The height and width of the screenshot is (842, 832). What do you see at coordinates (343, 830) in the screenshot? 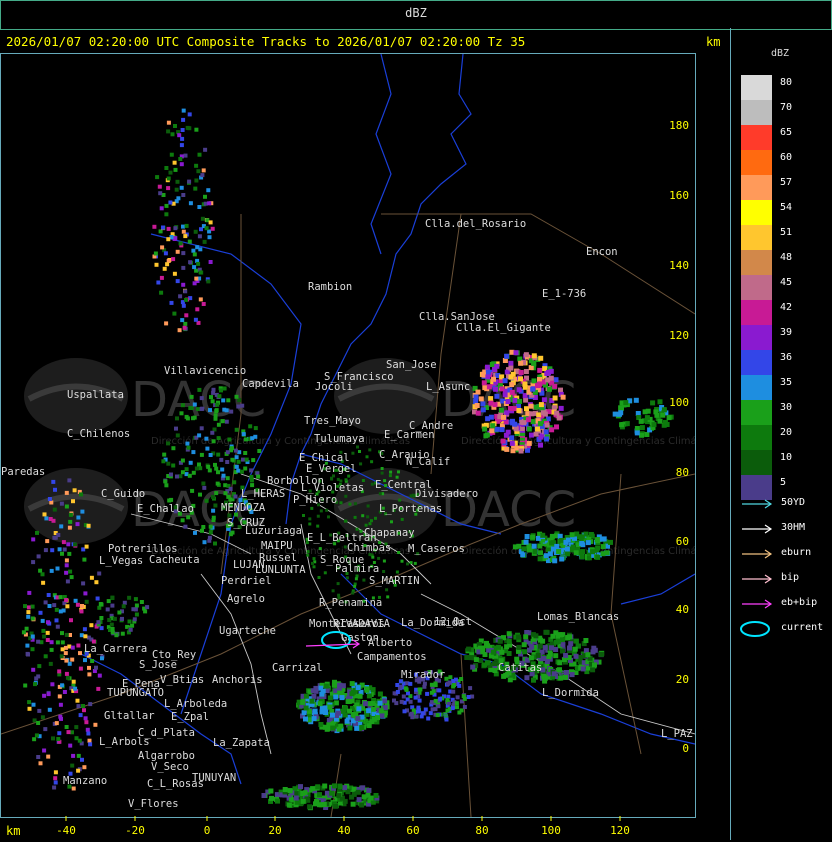
I see `x-tick-label: 40` at bounding box center [343, 830].